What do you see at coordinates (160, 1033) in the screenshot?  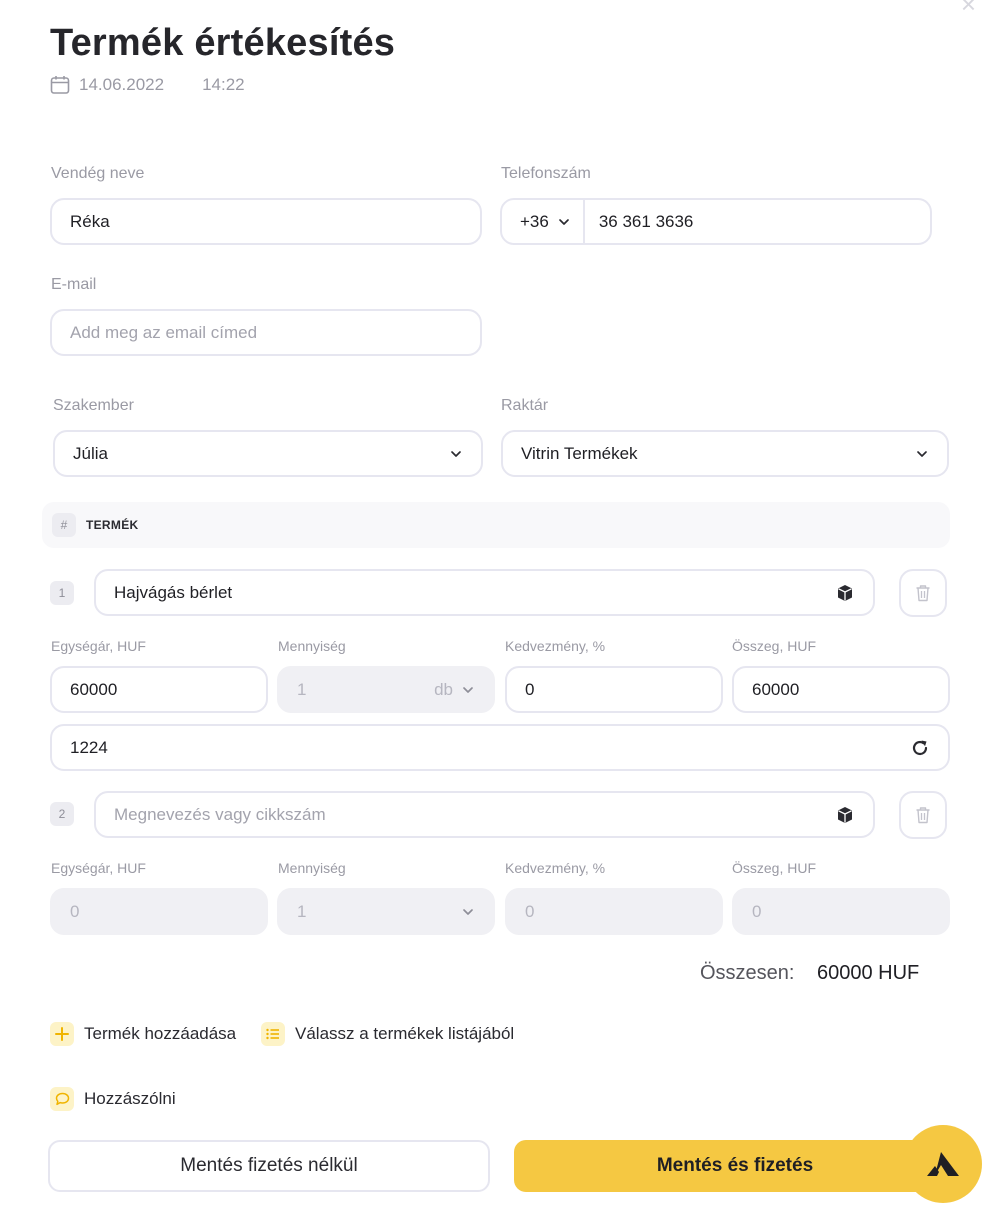 I see `add-product-label: Termék hozzáadása` at bounding box center [160, 1033].